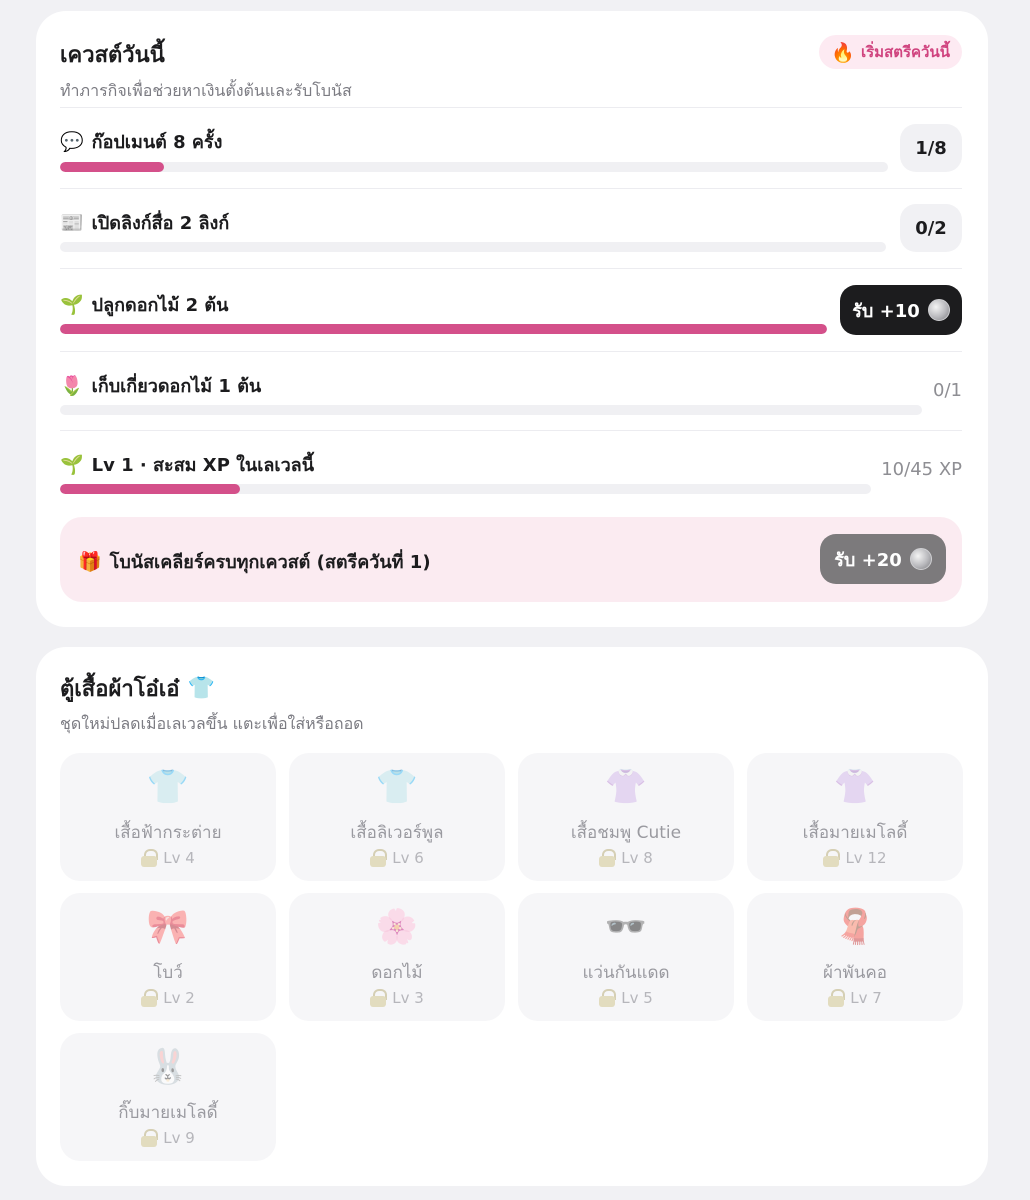 Image resolution: width=1030 pixels, height=1200 pixels. What do you see at coordinates (160, 305) in the screenshot?
I see `quest-label-text: ปลูกดอกไม้ 2 ต้น` at bounding box center [160, 305].